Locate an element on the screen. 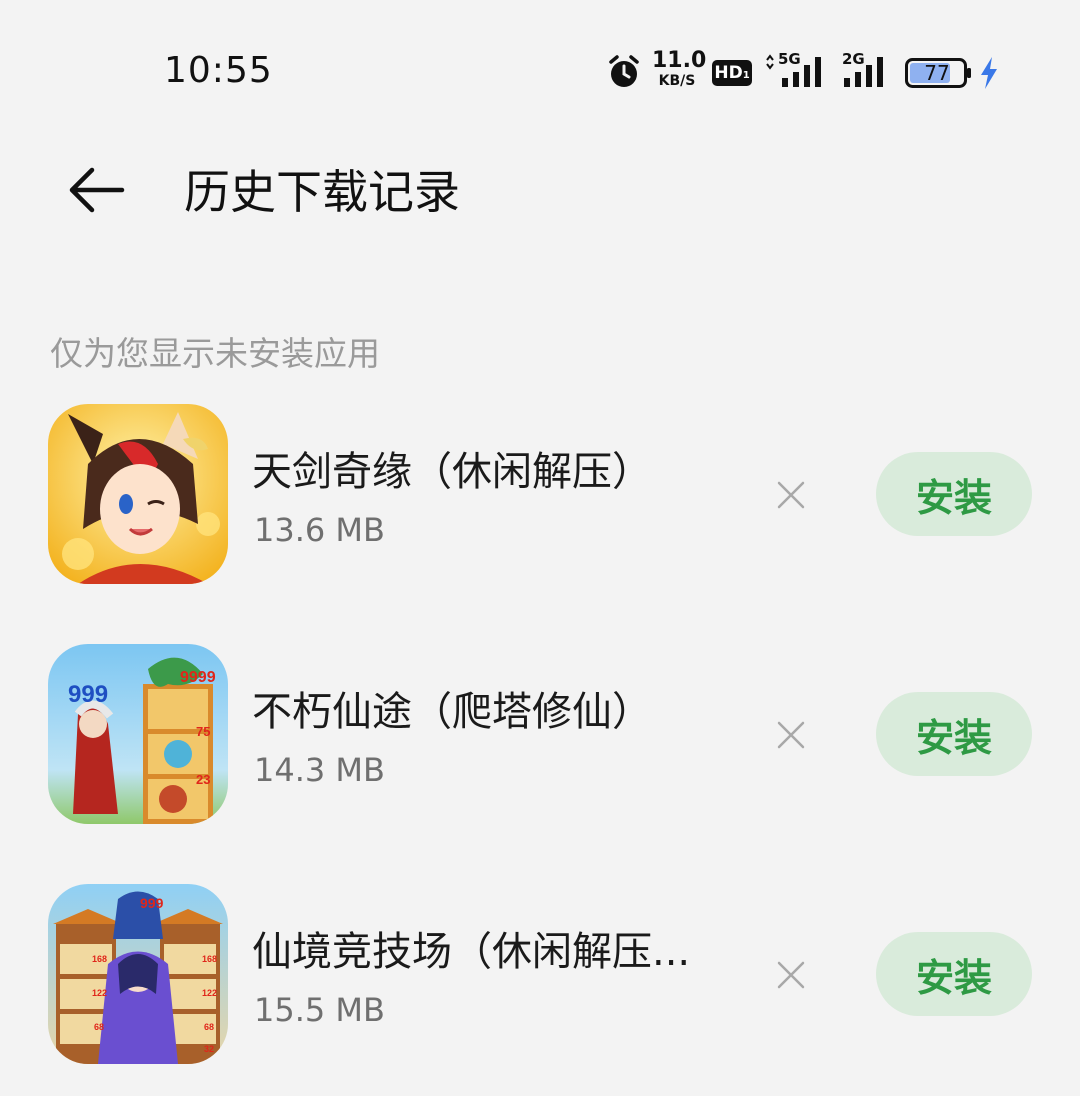 The image size is (1080, 1096). page-title: 历史下载记录 is located at coordinates (322, 192).